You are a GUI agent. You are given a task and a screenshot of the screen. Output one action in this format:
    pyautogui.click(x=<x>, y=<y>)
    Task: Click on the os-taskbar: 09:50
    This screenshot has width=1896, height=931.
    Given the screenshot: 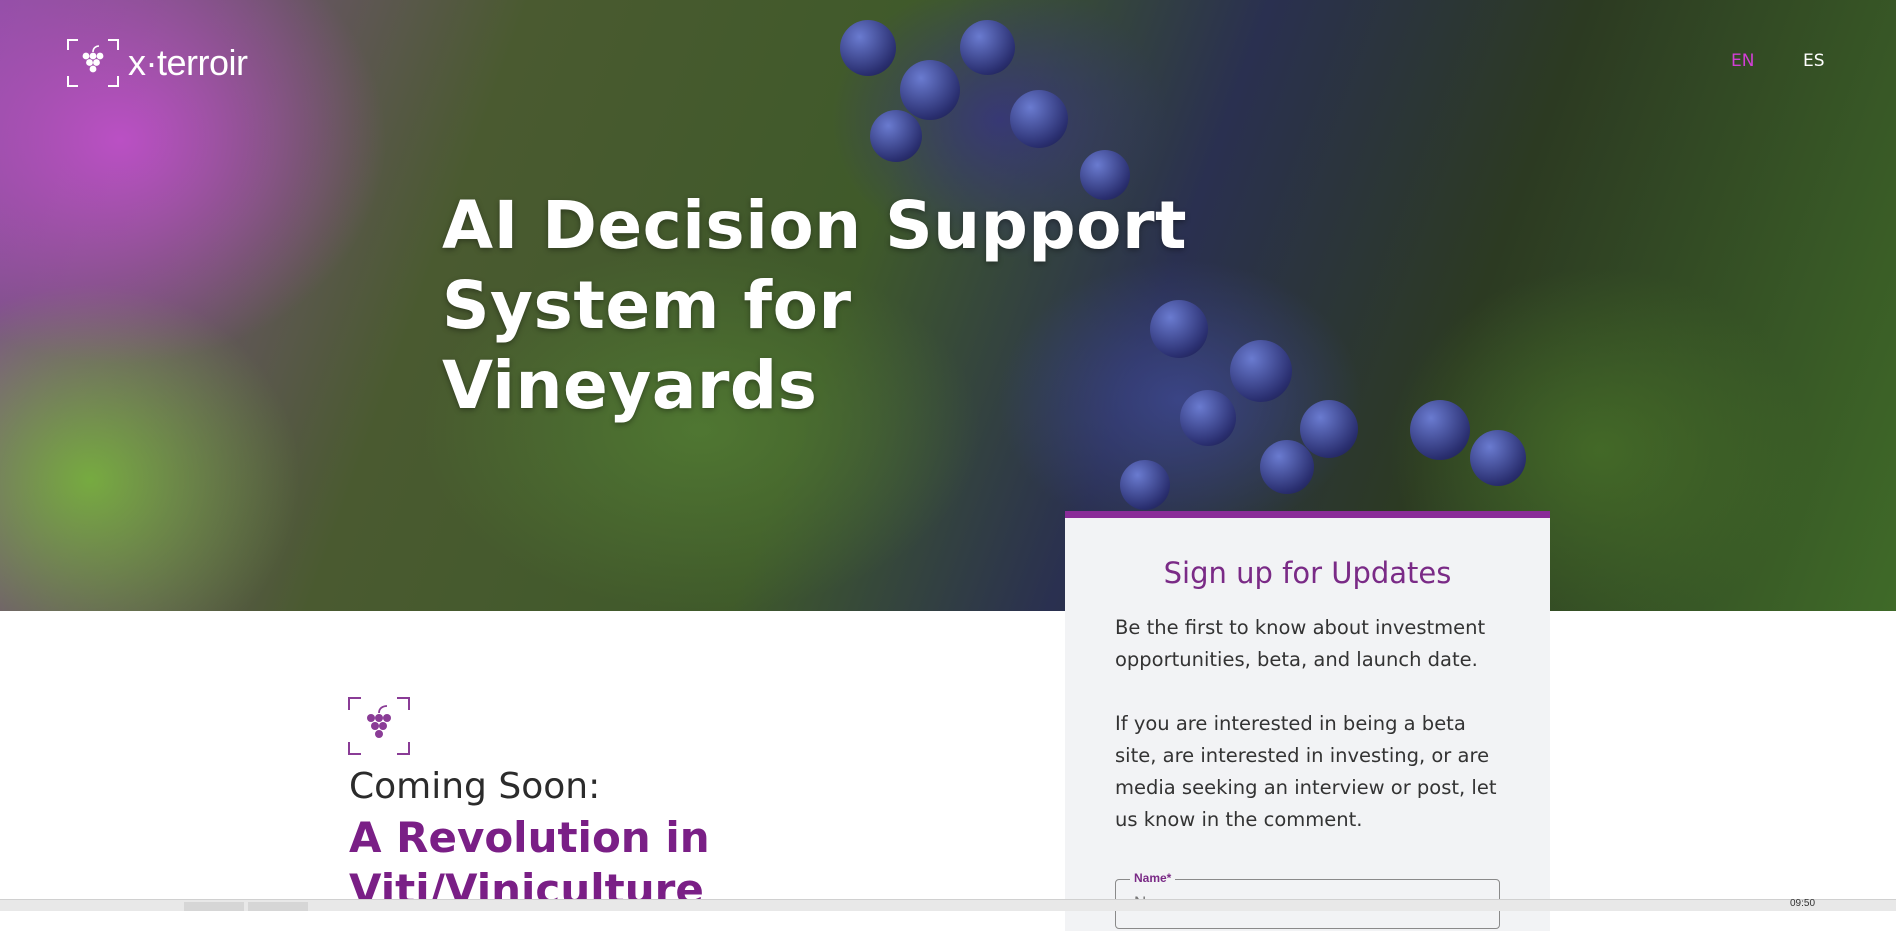 What is the action you would take?
    pyautogui.click(x=948, y=904)
    